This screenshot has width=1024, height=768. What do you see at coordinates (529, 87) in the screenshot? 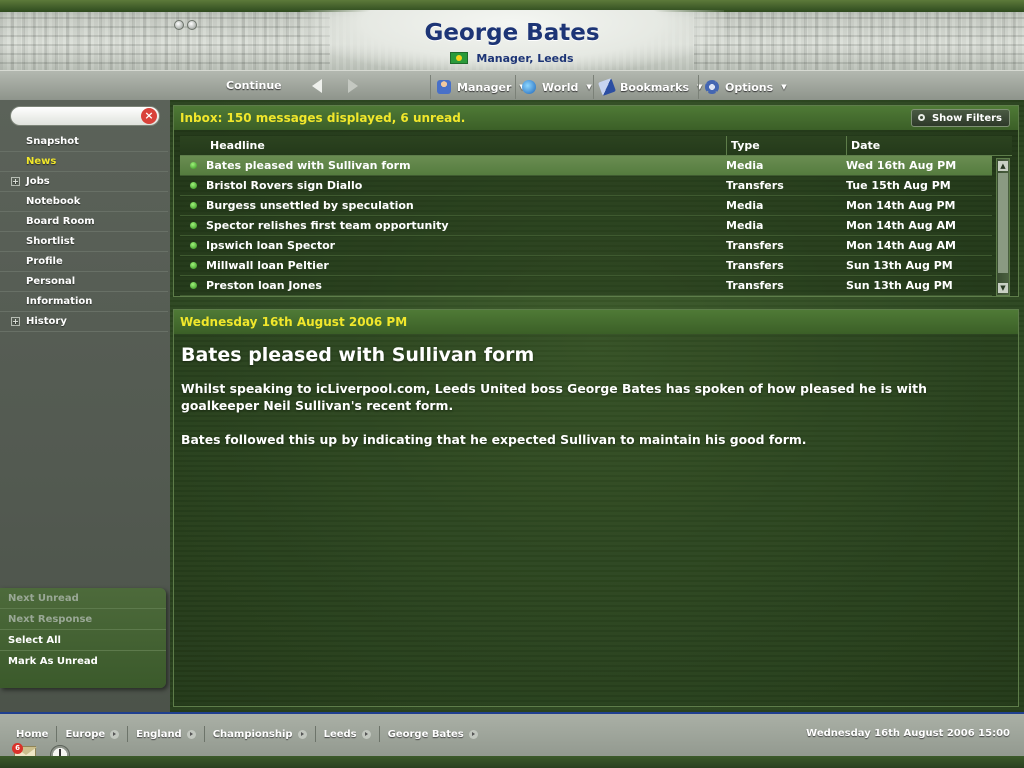
I see `globe-icon` at bounding box center [529, 87].